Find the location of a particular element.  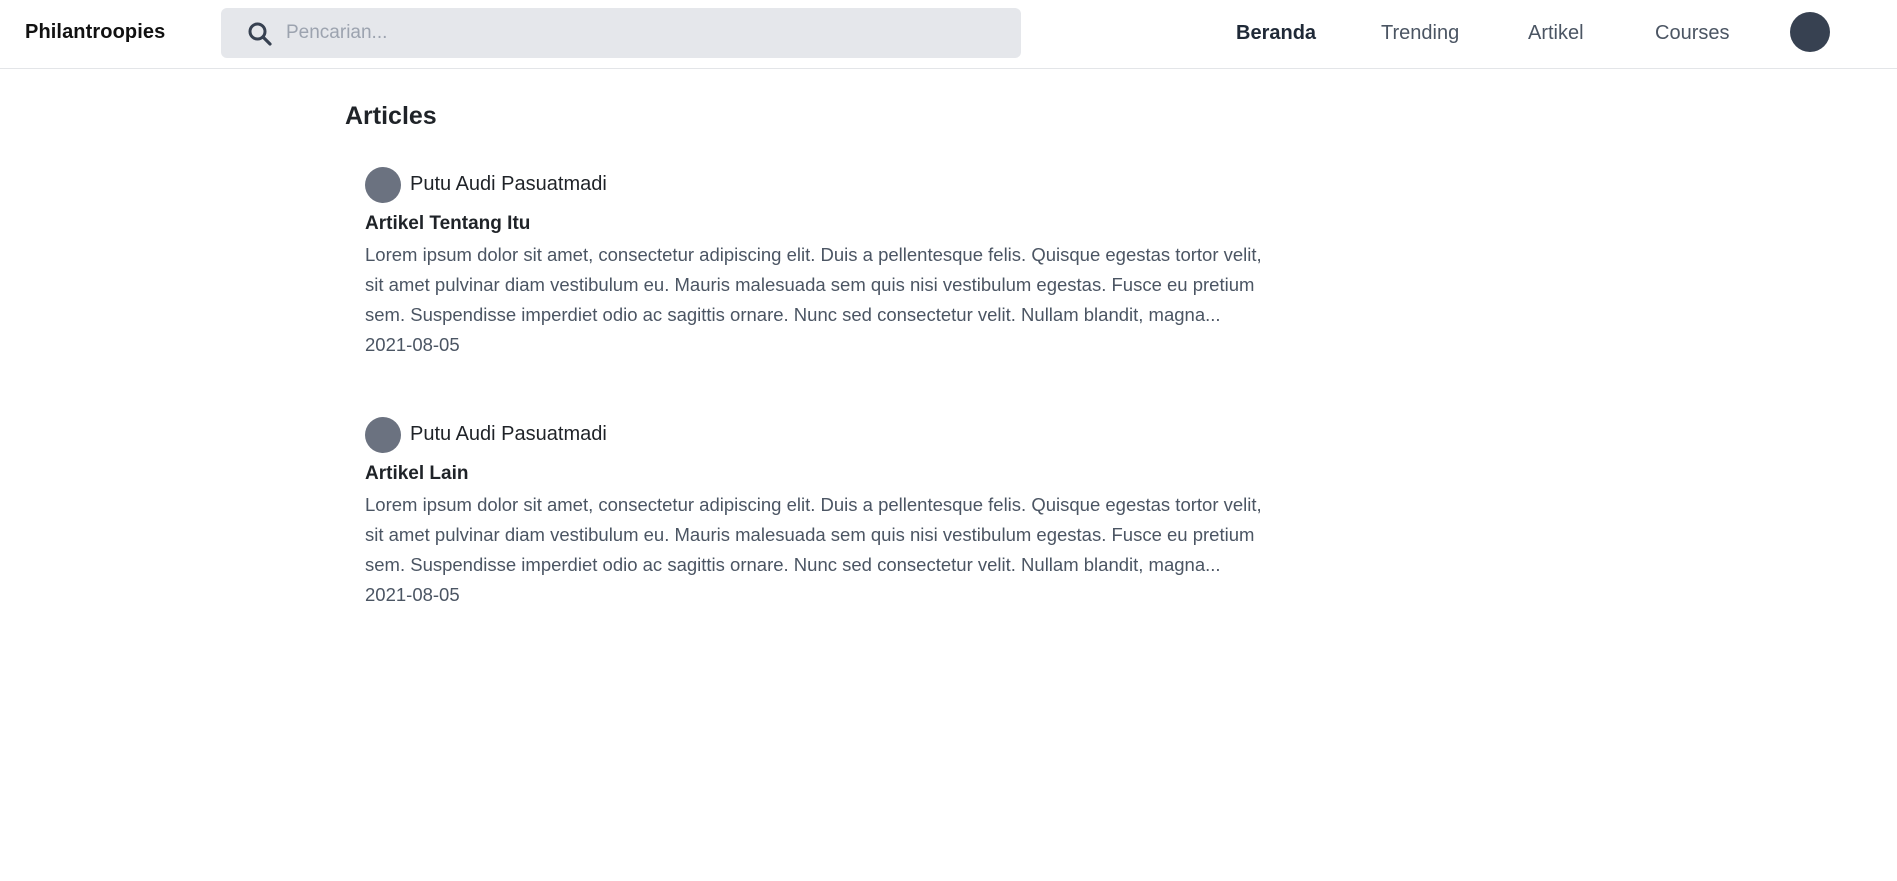

brand-logo: Philantroopies is located at coordinates (95, 32).